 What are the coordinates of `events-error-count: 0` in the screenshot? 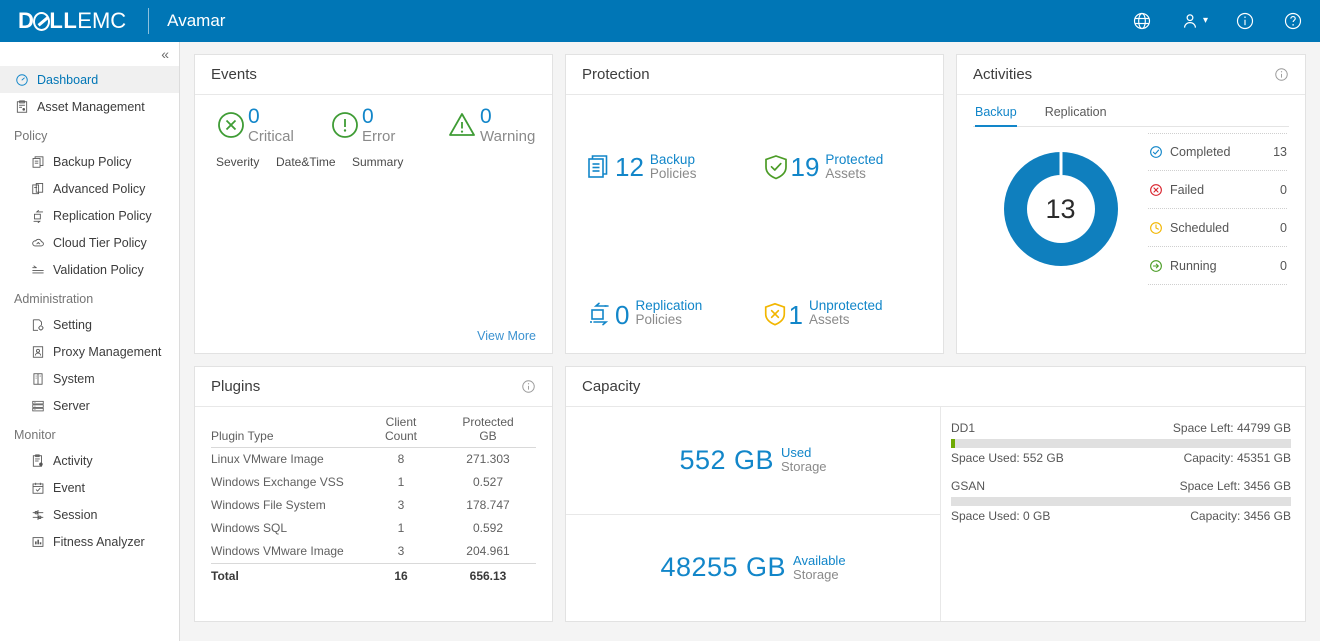 It's located at (368, 116).